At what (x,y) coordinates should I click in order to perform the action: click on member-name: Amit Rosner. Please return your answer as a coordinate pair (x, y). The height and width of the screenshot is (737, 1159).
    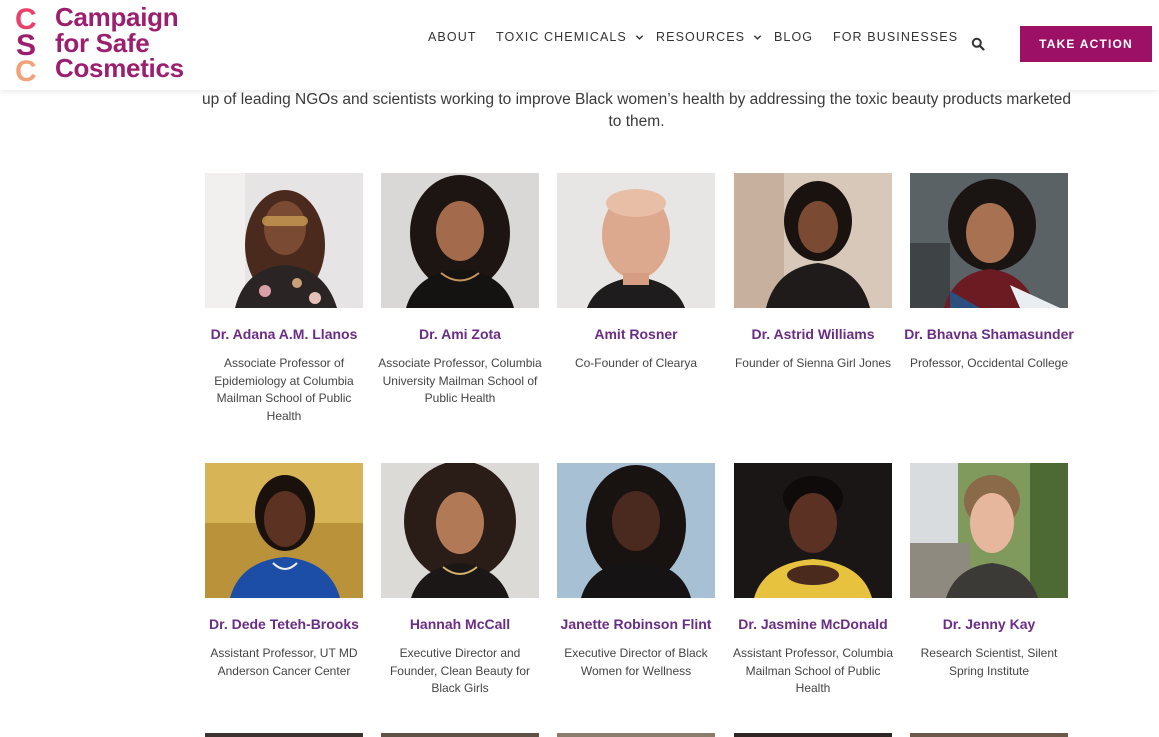
    Looking at the image, I should click on (636, 334).